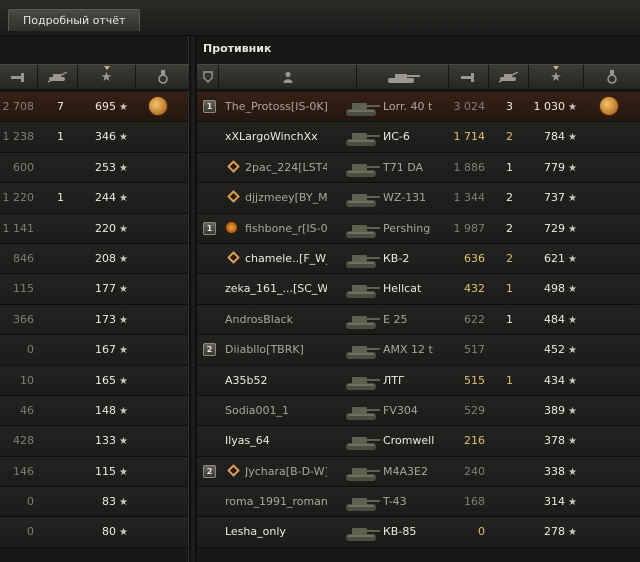 Image resolution: width=640 pixels, height=562 pixels. Describe the element at coordinates (418, 502) in the screenshot. I see `enemy-row: roma_1991_romane.. T-43 168 314★` at that location.